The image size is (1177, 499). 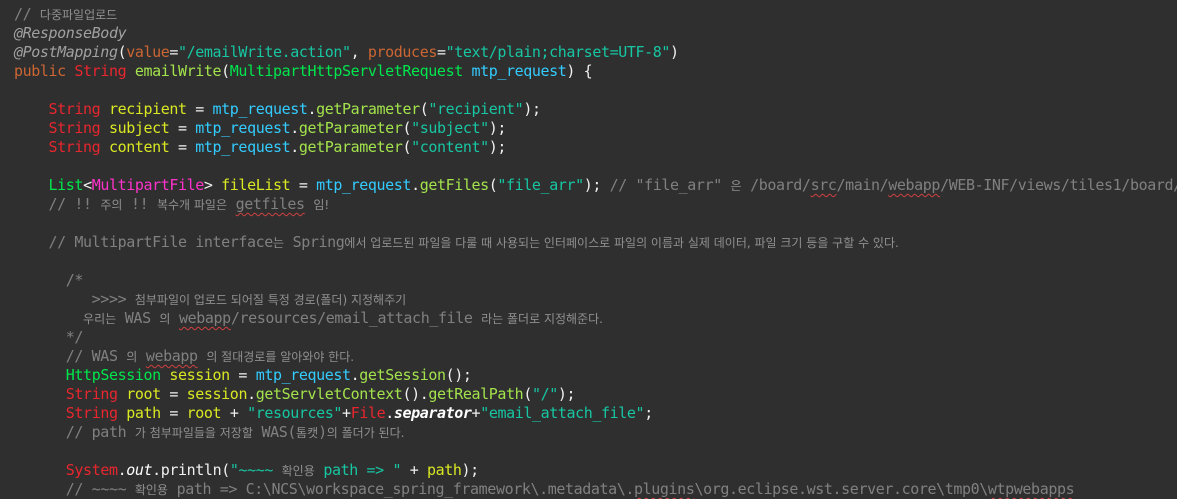 I want to click on code-token: System, so click(x=91, y=470).